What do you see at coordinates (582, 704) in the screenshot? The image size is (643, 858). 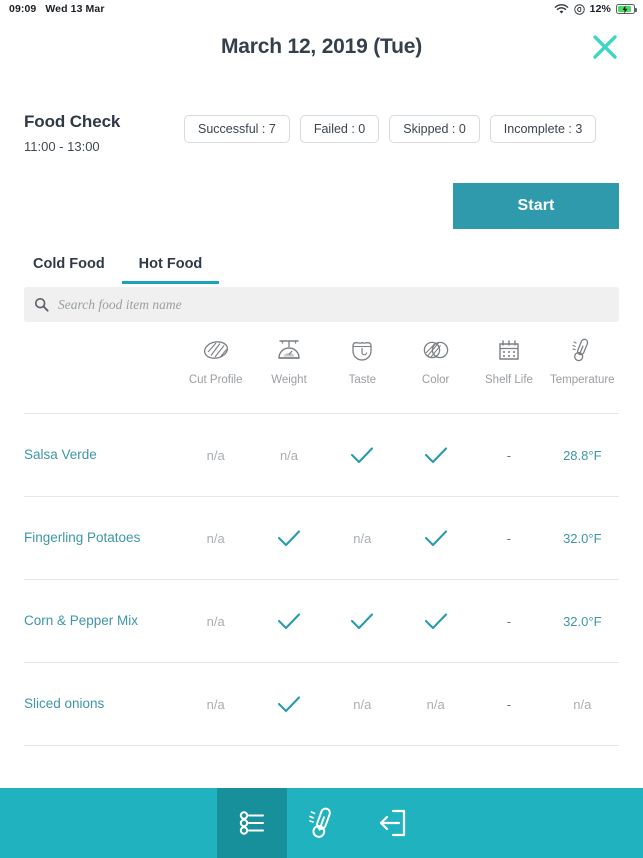 I see `cell-temperature: n/a` at bounding box center [582, 704].